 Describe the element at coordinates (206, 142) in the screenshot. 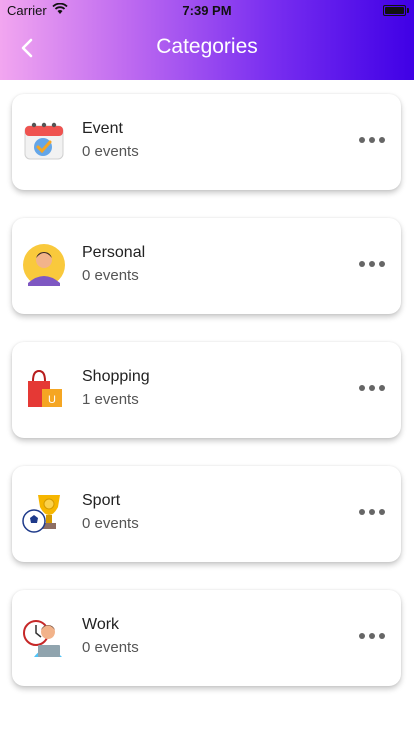

I see `category-card-event: Event 0 events` at that location.